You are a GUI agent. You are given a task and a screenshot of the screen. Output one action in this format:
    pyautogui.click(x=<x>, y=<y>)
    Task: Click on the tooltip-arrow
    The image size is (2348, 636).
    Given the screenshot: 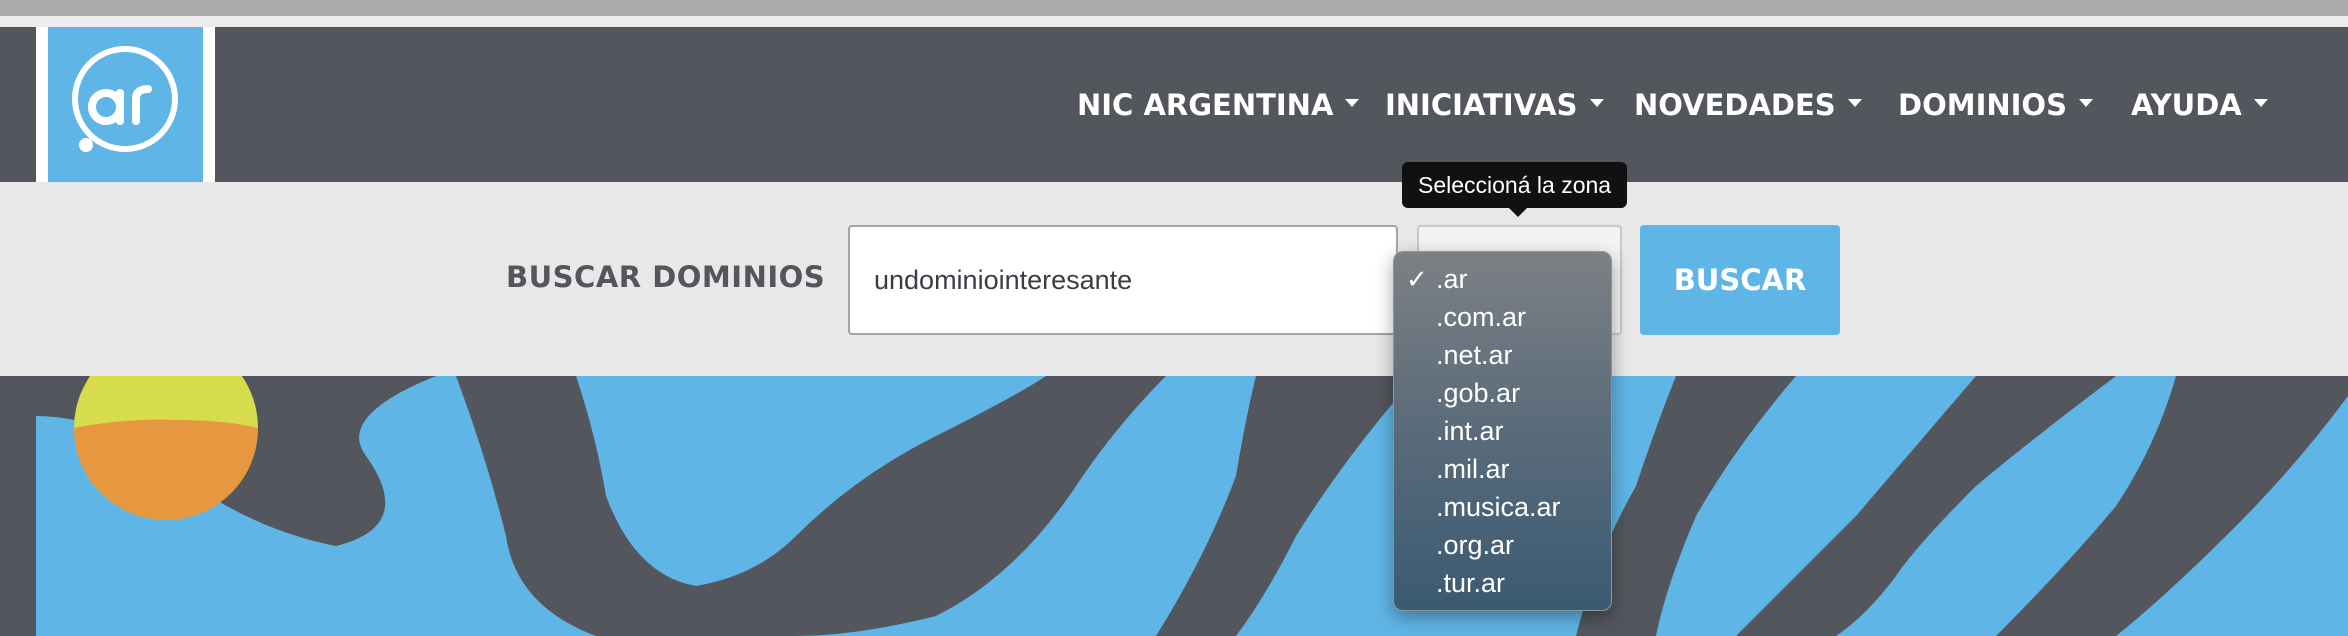 What is the action you would take?
    pyautogui.click(x=1518, y=212)
    